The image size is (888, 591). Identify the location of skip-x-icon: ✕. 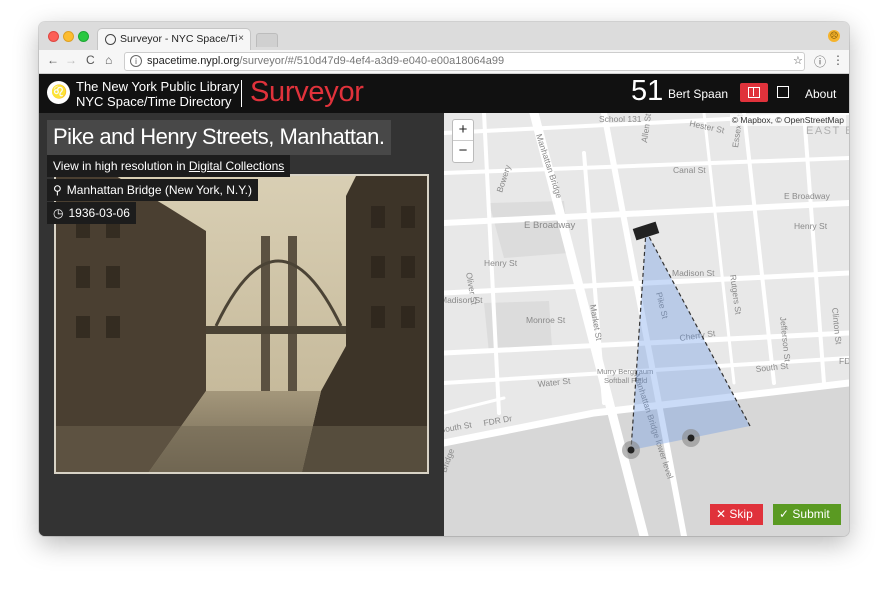
(721, 514).